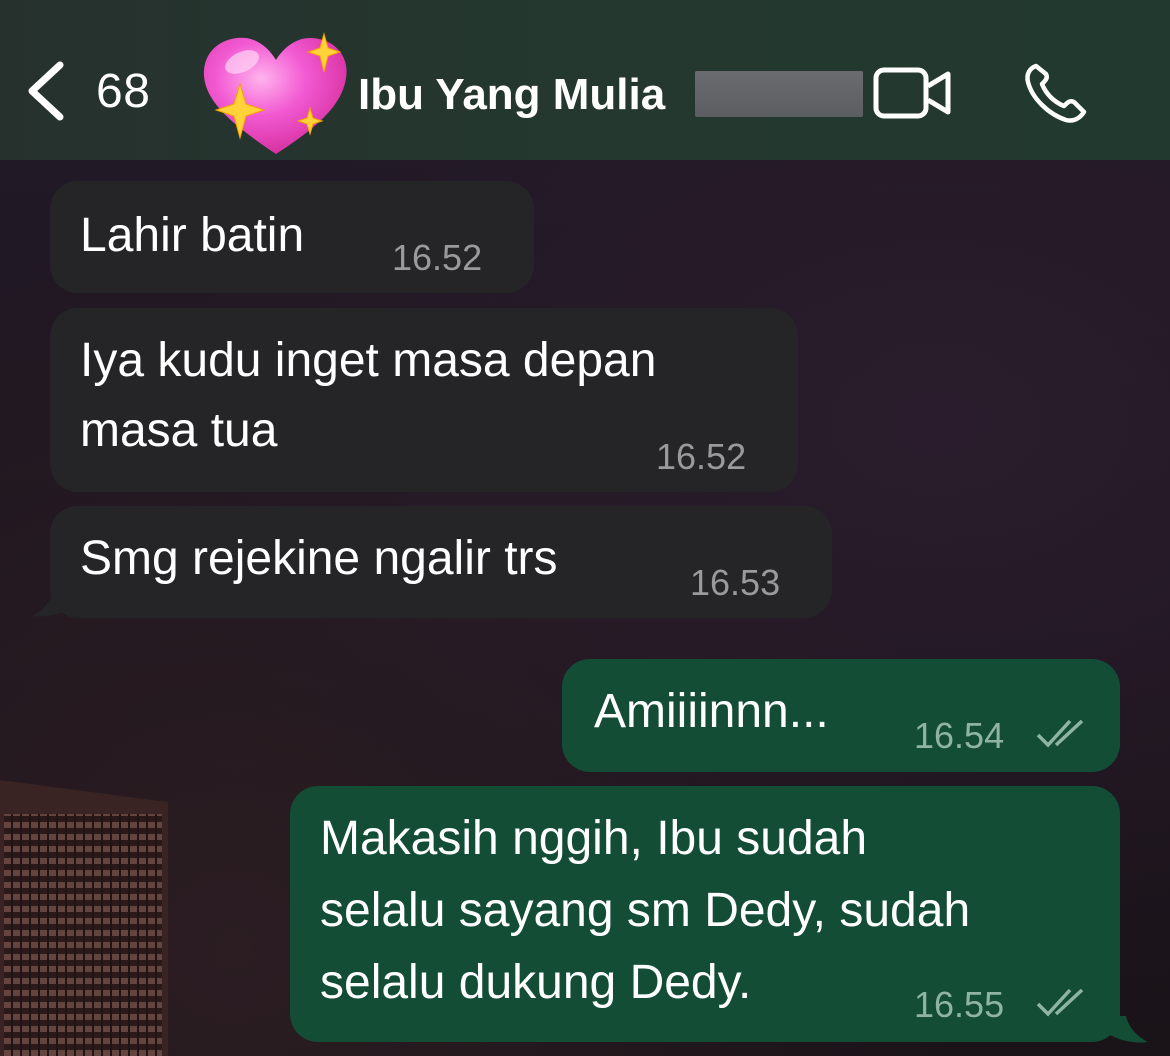 This screenshot has width=1170, height=1056. I want to click on phone-icon, so click(1055, 93).